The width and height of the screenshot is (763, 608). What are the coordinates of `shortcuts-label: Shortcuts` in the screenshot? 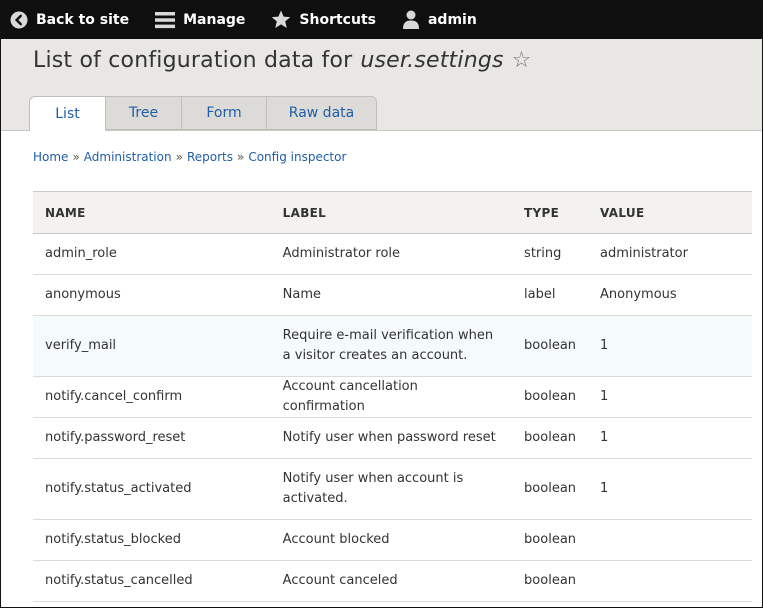 It's located at (337, 19).